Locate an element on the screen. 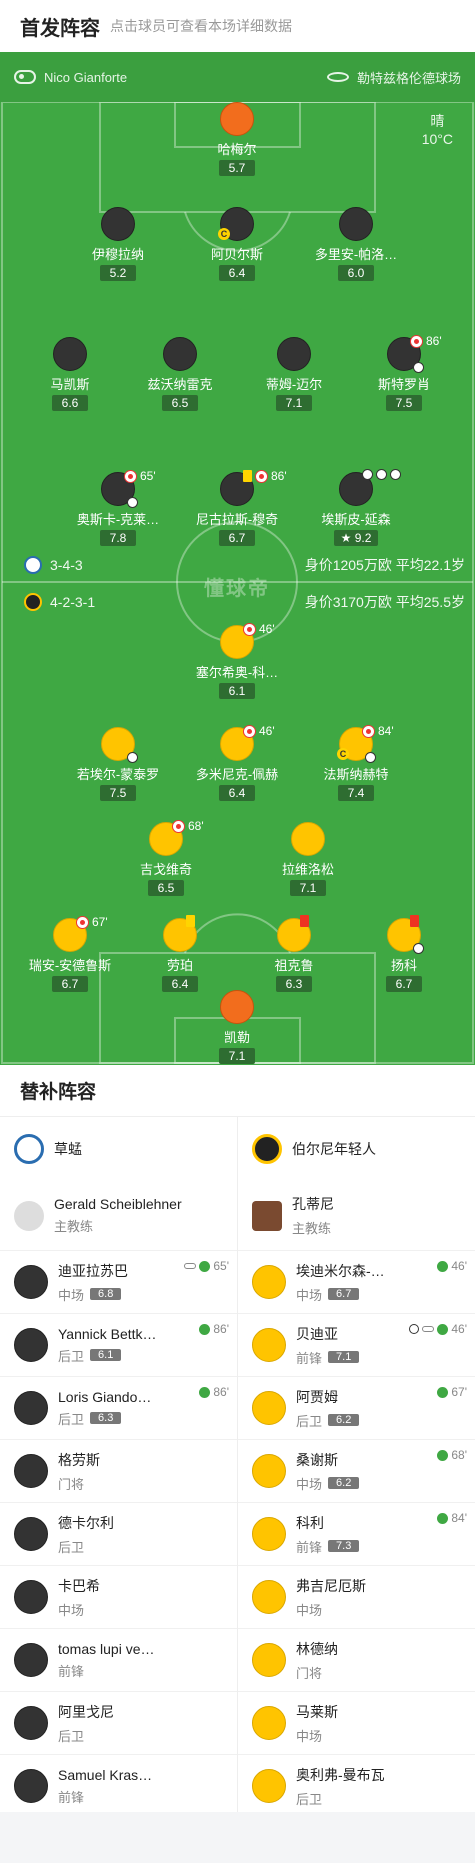 The image size is (475, 1863). player-avatar: C is located at coordinates (236, 224).